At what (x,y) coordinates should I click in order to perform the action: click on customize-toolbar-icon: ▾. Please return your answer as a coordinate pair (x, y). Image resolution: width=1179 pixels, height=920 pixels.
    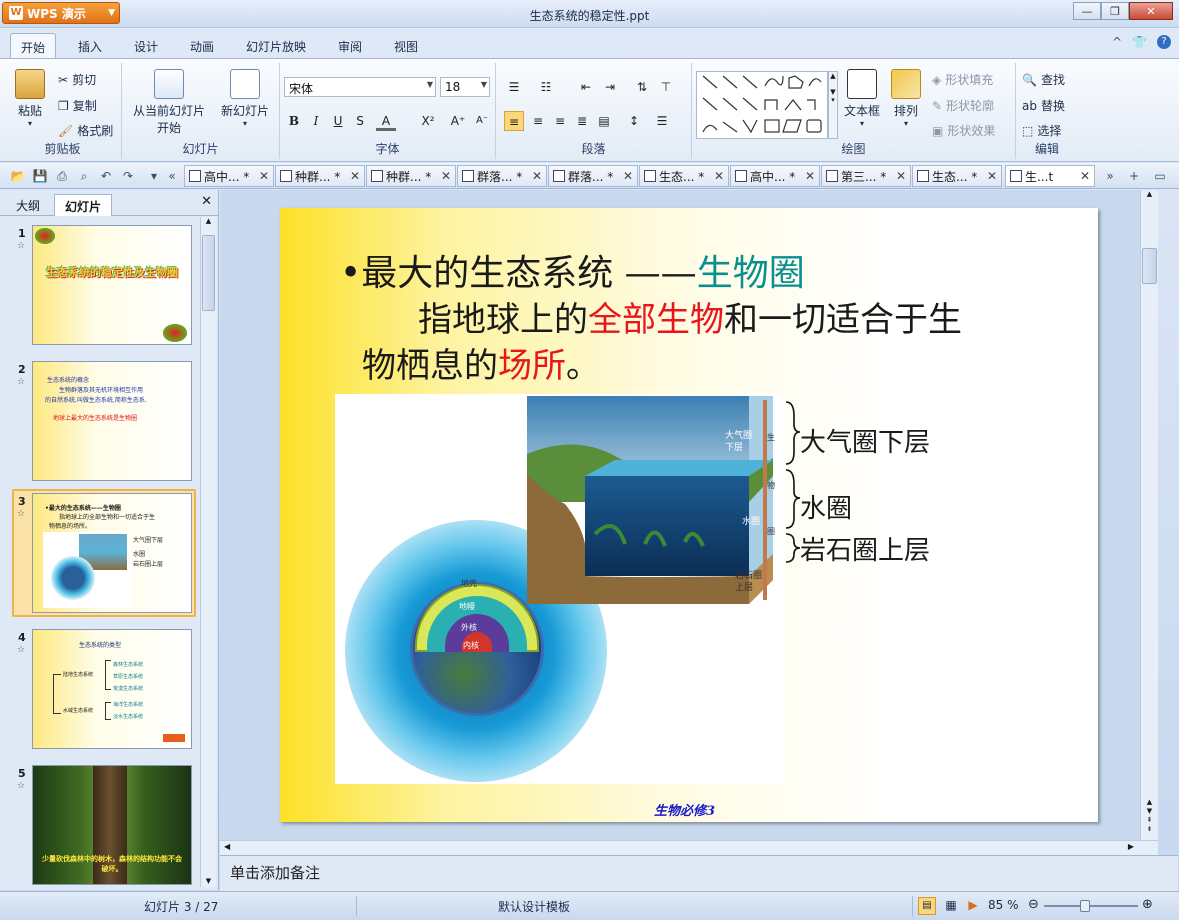
    Looking at the image, I should click on (154, 176).